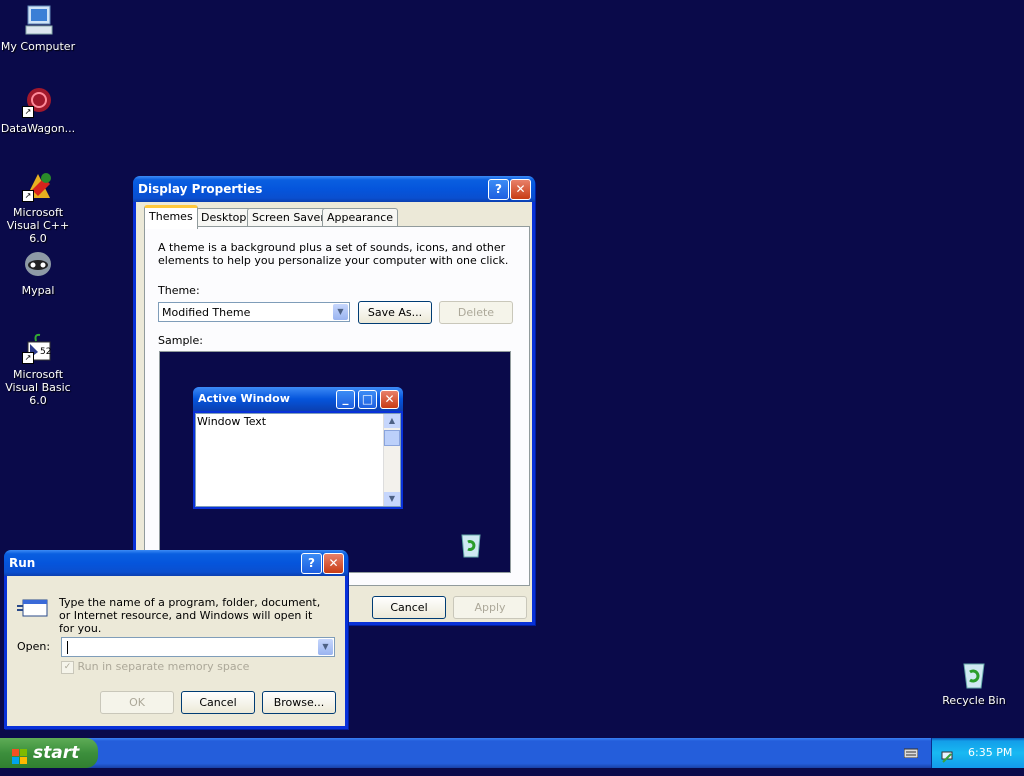  Describe the element at coordinates (67, 647) in the screenshot. I see `text-cursor` at that location.